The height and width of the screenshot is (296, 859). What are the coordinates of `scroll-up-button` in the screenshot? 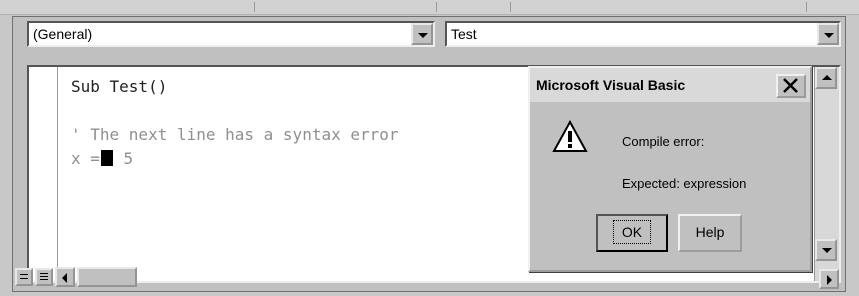 It's located at (826, 78).